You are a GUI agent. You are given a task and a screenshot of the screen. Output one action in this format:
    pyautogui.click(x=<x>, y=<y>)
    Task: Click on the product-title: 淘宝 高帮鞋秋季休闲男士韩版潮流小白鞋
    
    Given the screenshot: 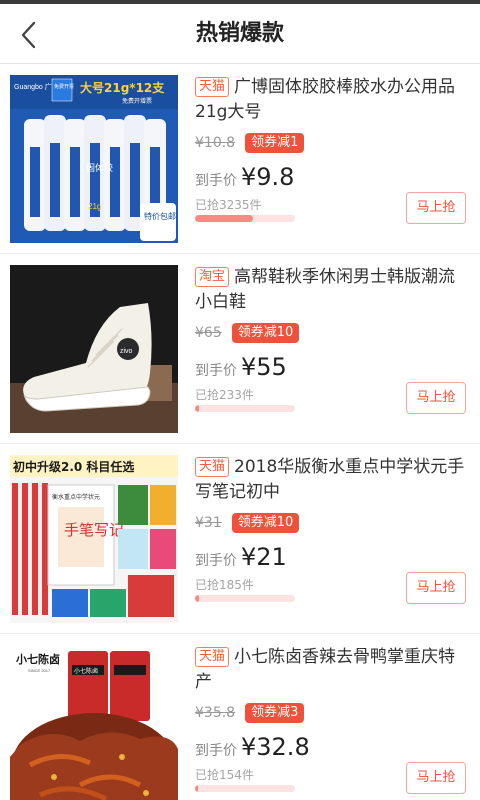 What is the action you would take?
    pyautogui.click(x=330, y=290)
    